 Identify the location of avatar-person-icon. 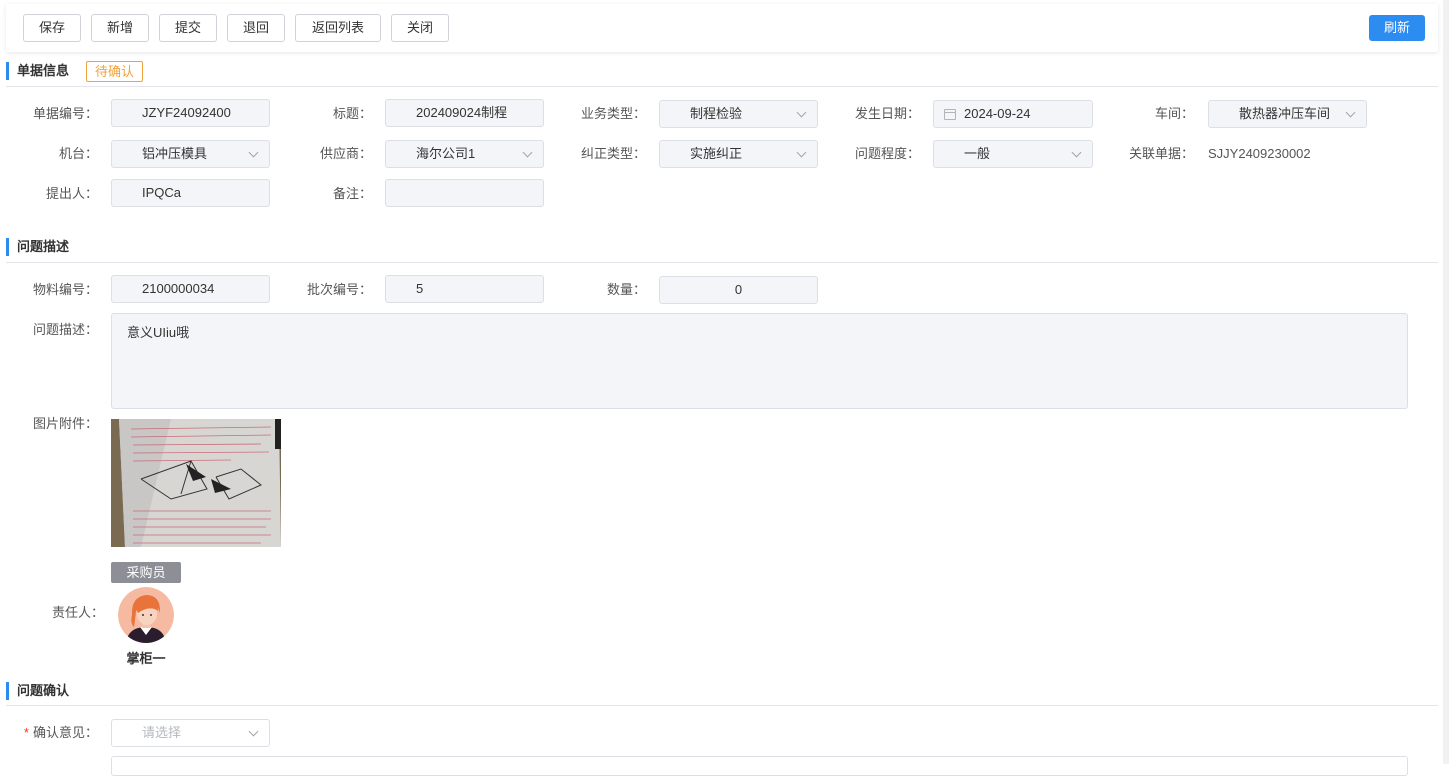
(146, 615).